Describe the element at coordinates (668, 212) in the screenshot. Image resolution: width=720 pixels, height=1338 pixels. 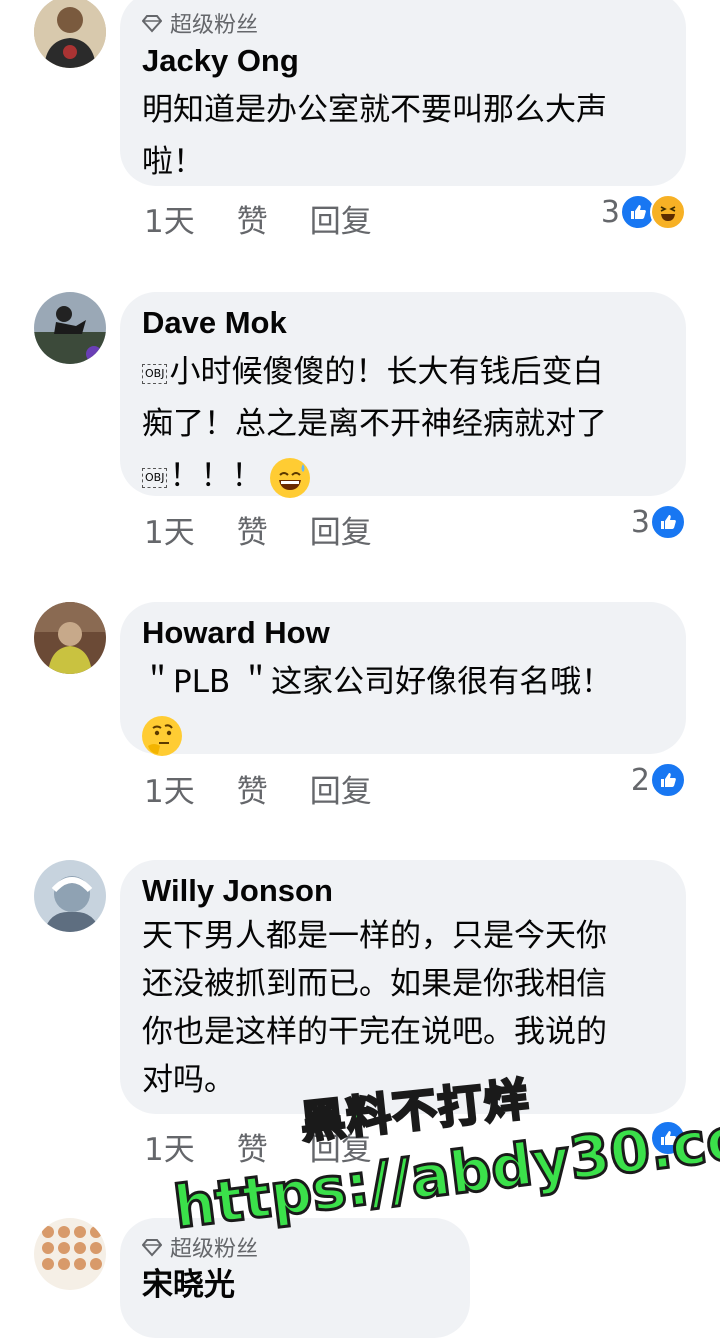
I see `haha-icon` at that location.